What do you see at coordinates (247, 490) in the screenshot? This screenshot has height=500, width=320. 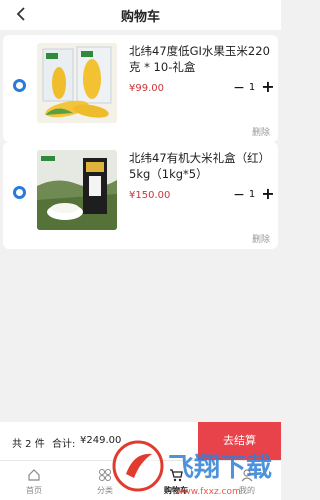 I see `tab-label: 我的` at bounding box center [247, 490].